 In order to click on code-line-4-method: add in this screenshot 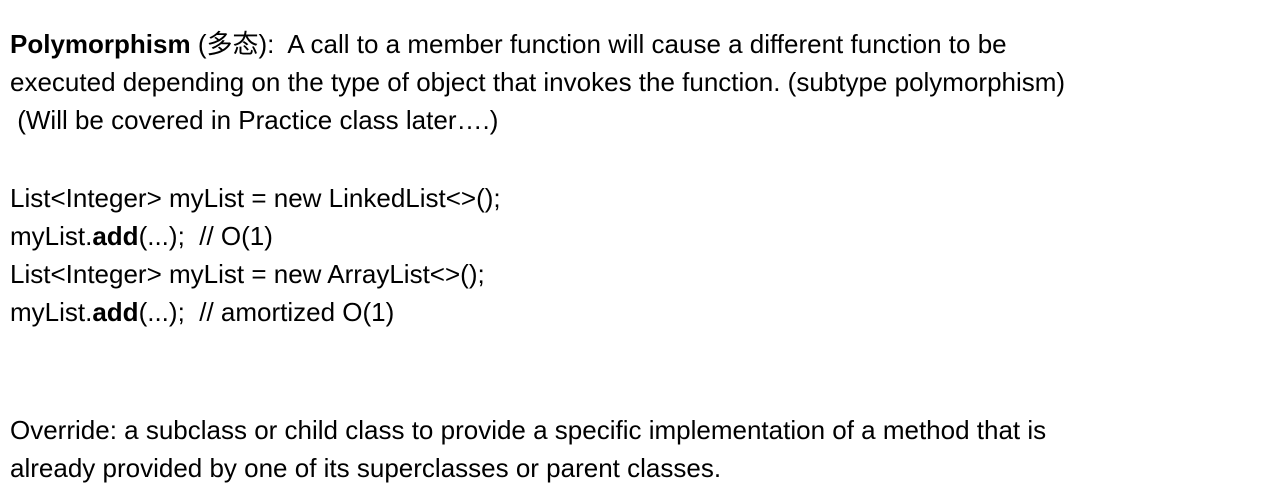, I will do `click(115, 312)`.